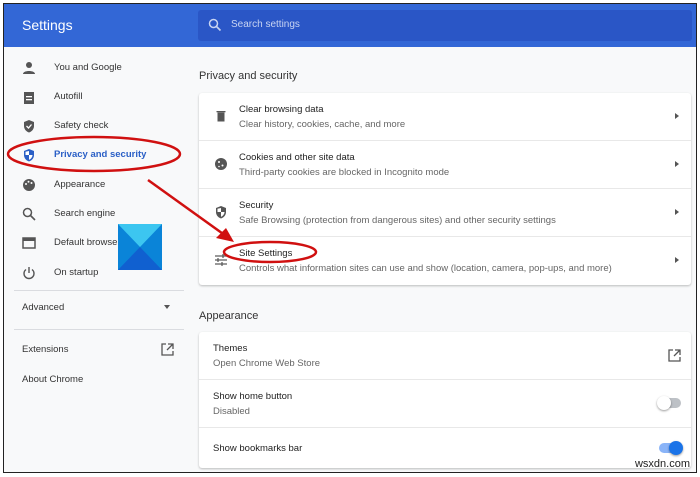 The width and height of the screenshot is (700, 477). What do you see at coordinates (270, 252) in the screenshot?
I see `highlight-ellipse-site-settings` at bounding box center [270, 252].